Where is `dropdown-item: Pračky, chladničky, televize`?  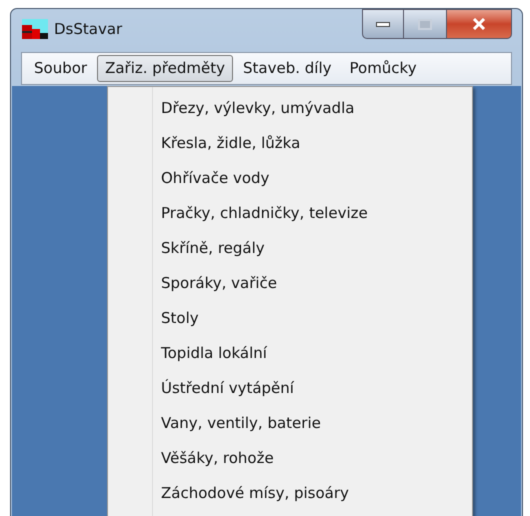 dropdown-item: Pračky, chladničky, televize is located at coordinates (290, 213).